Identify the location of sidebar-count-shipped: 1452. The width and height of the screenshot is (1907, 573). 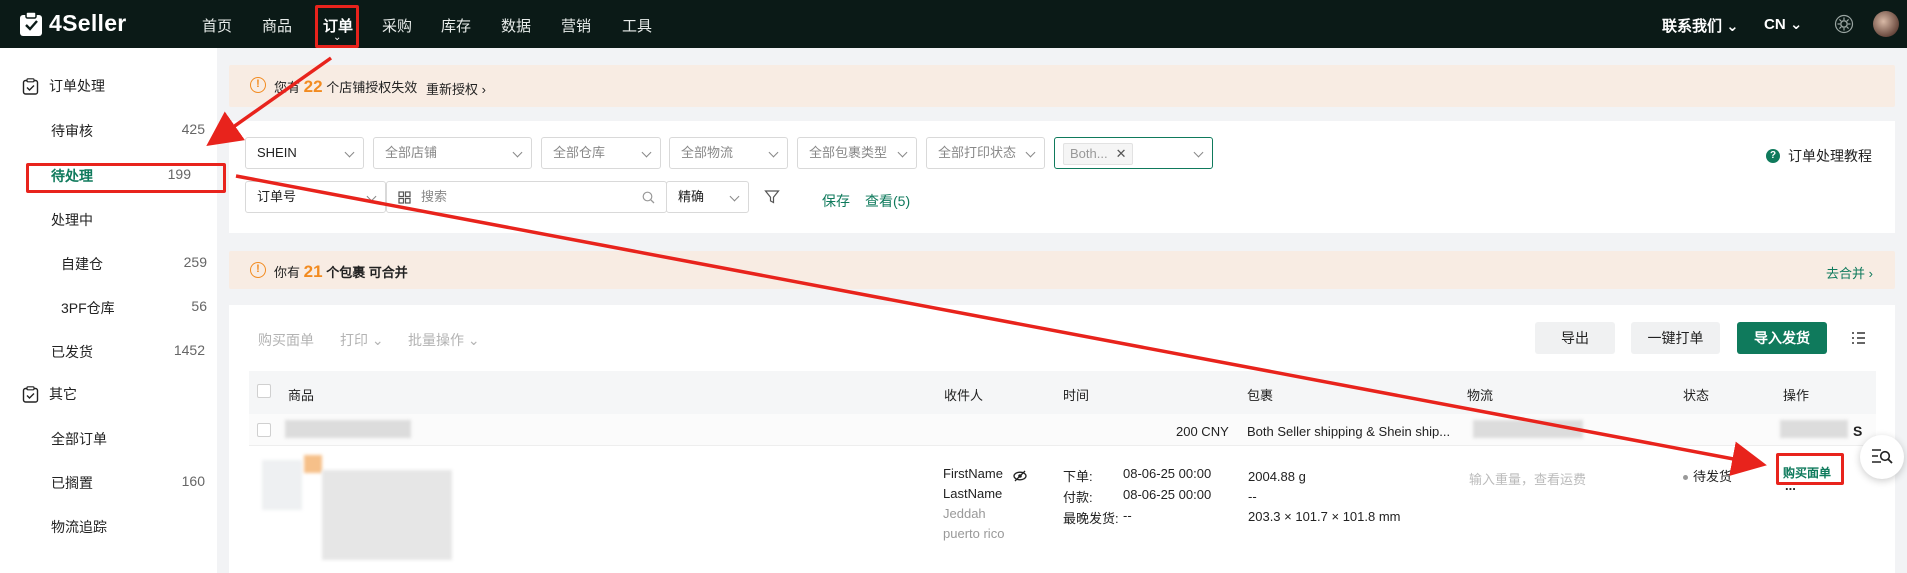
(189, 350).